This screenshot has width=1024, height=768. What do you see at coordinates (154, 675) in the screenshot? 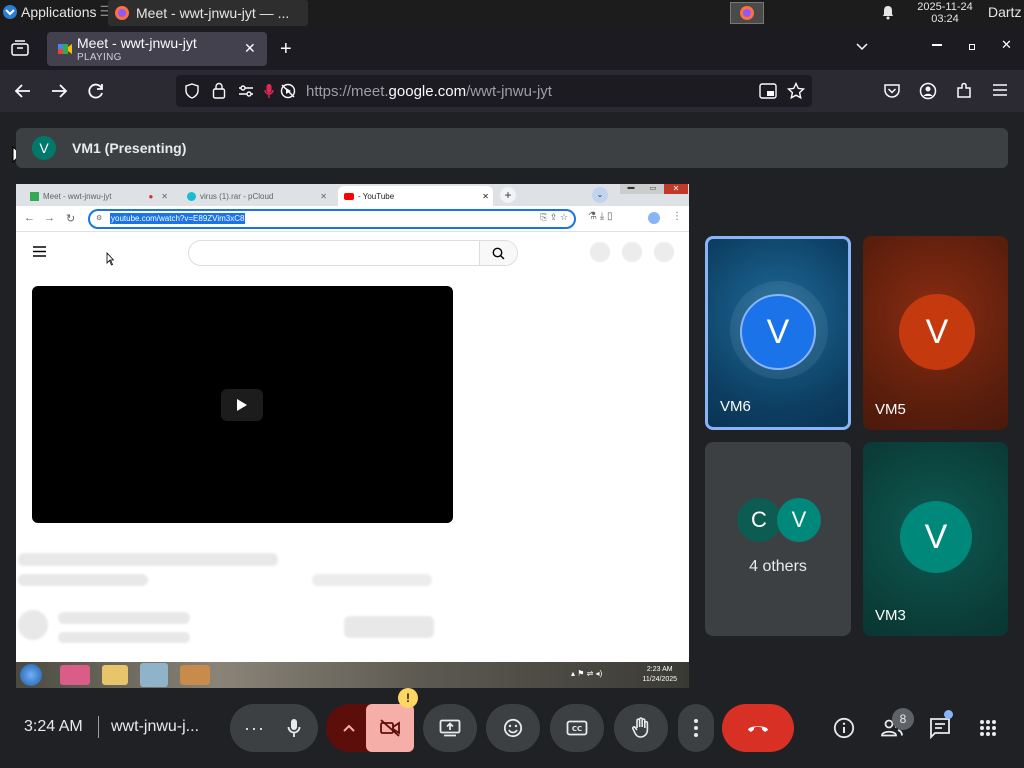
I see `shared-chrome-task-icon` at bounding box center [154, 675].